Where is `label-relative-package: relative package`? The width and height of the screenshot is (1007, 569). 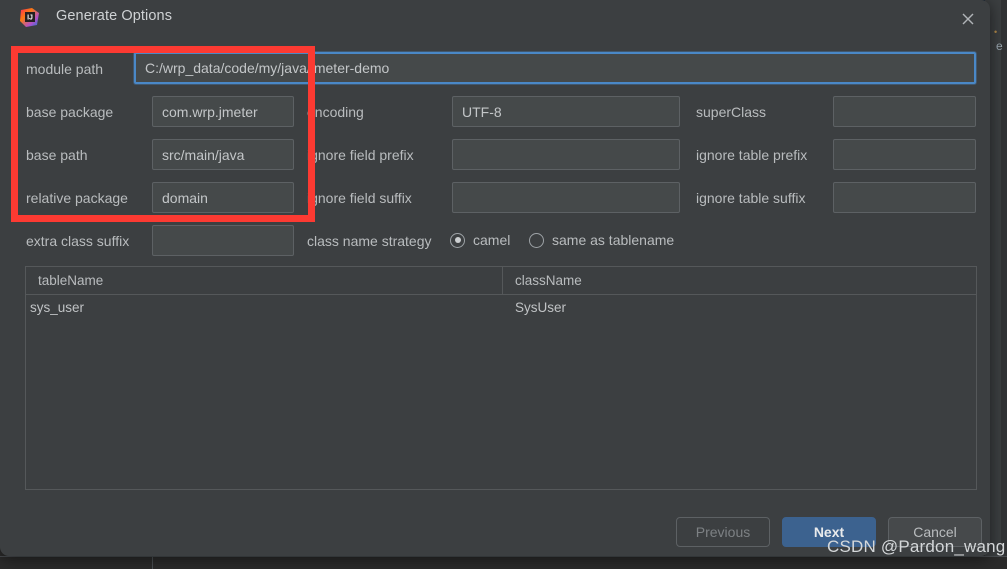
label-relative-package: relative package is located at coordinates (77, 198).